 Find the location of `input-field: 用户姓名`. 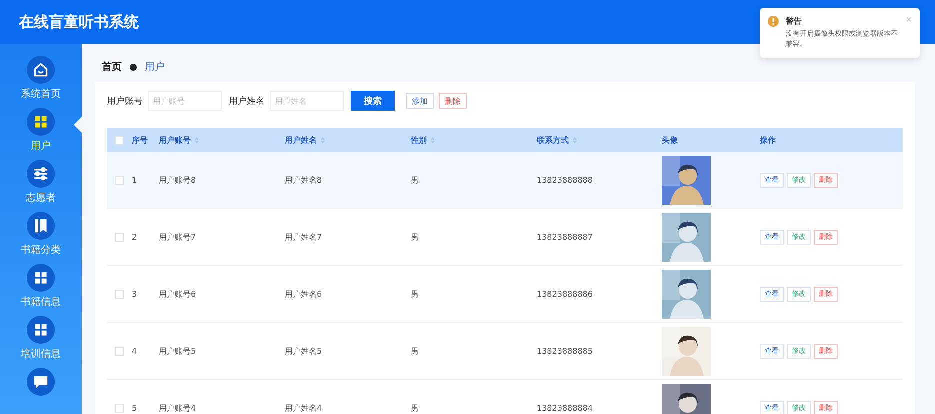

input-field: 用户姓名 is located at coordinates (307, 101).